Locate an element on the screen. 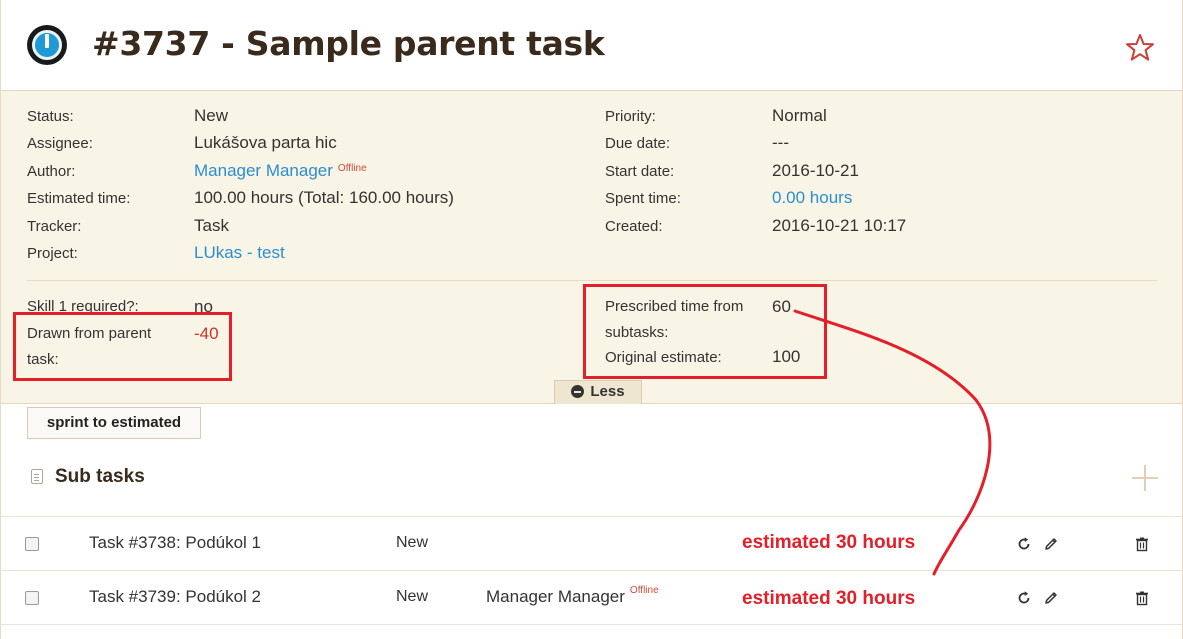  subtasks-title: Sub tasks is located at coordinates (100, 476).